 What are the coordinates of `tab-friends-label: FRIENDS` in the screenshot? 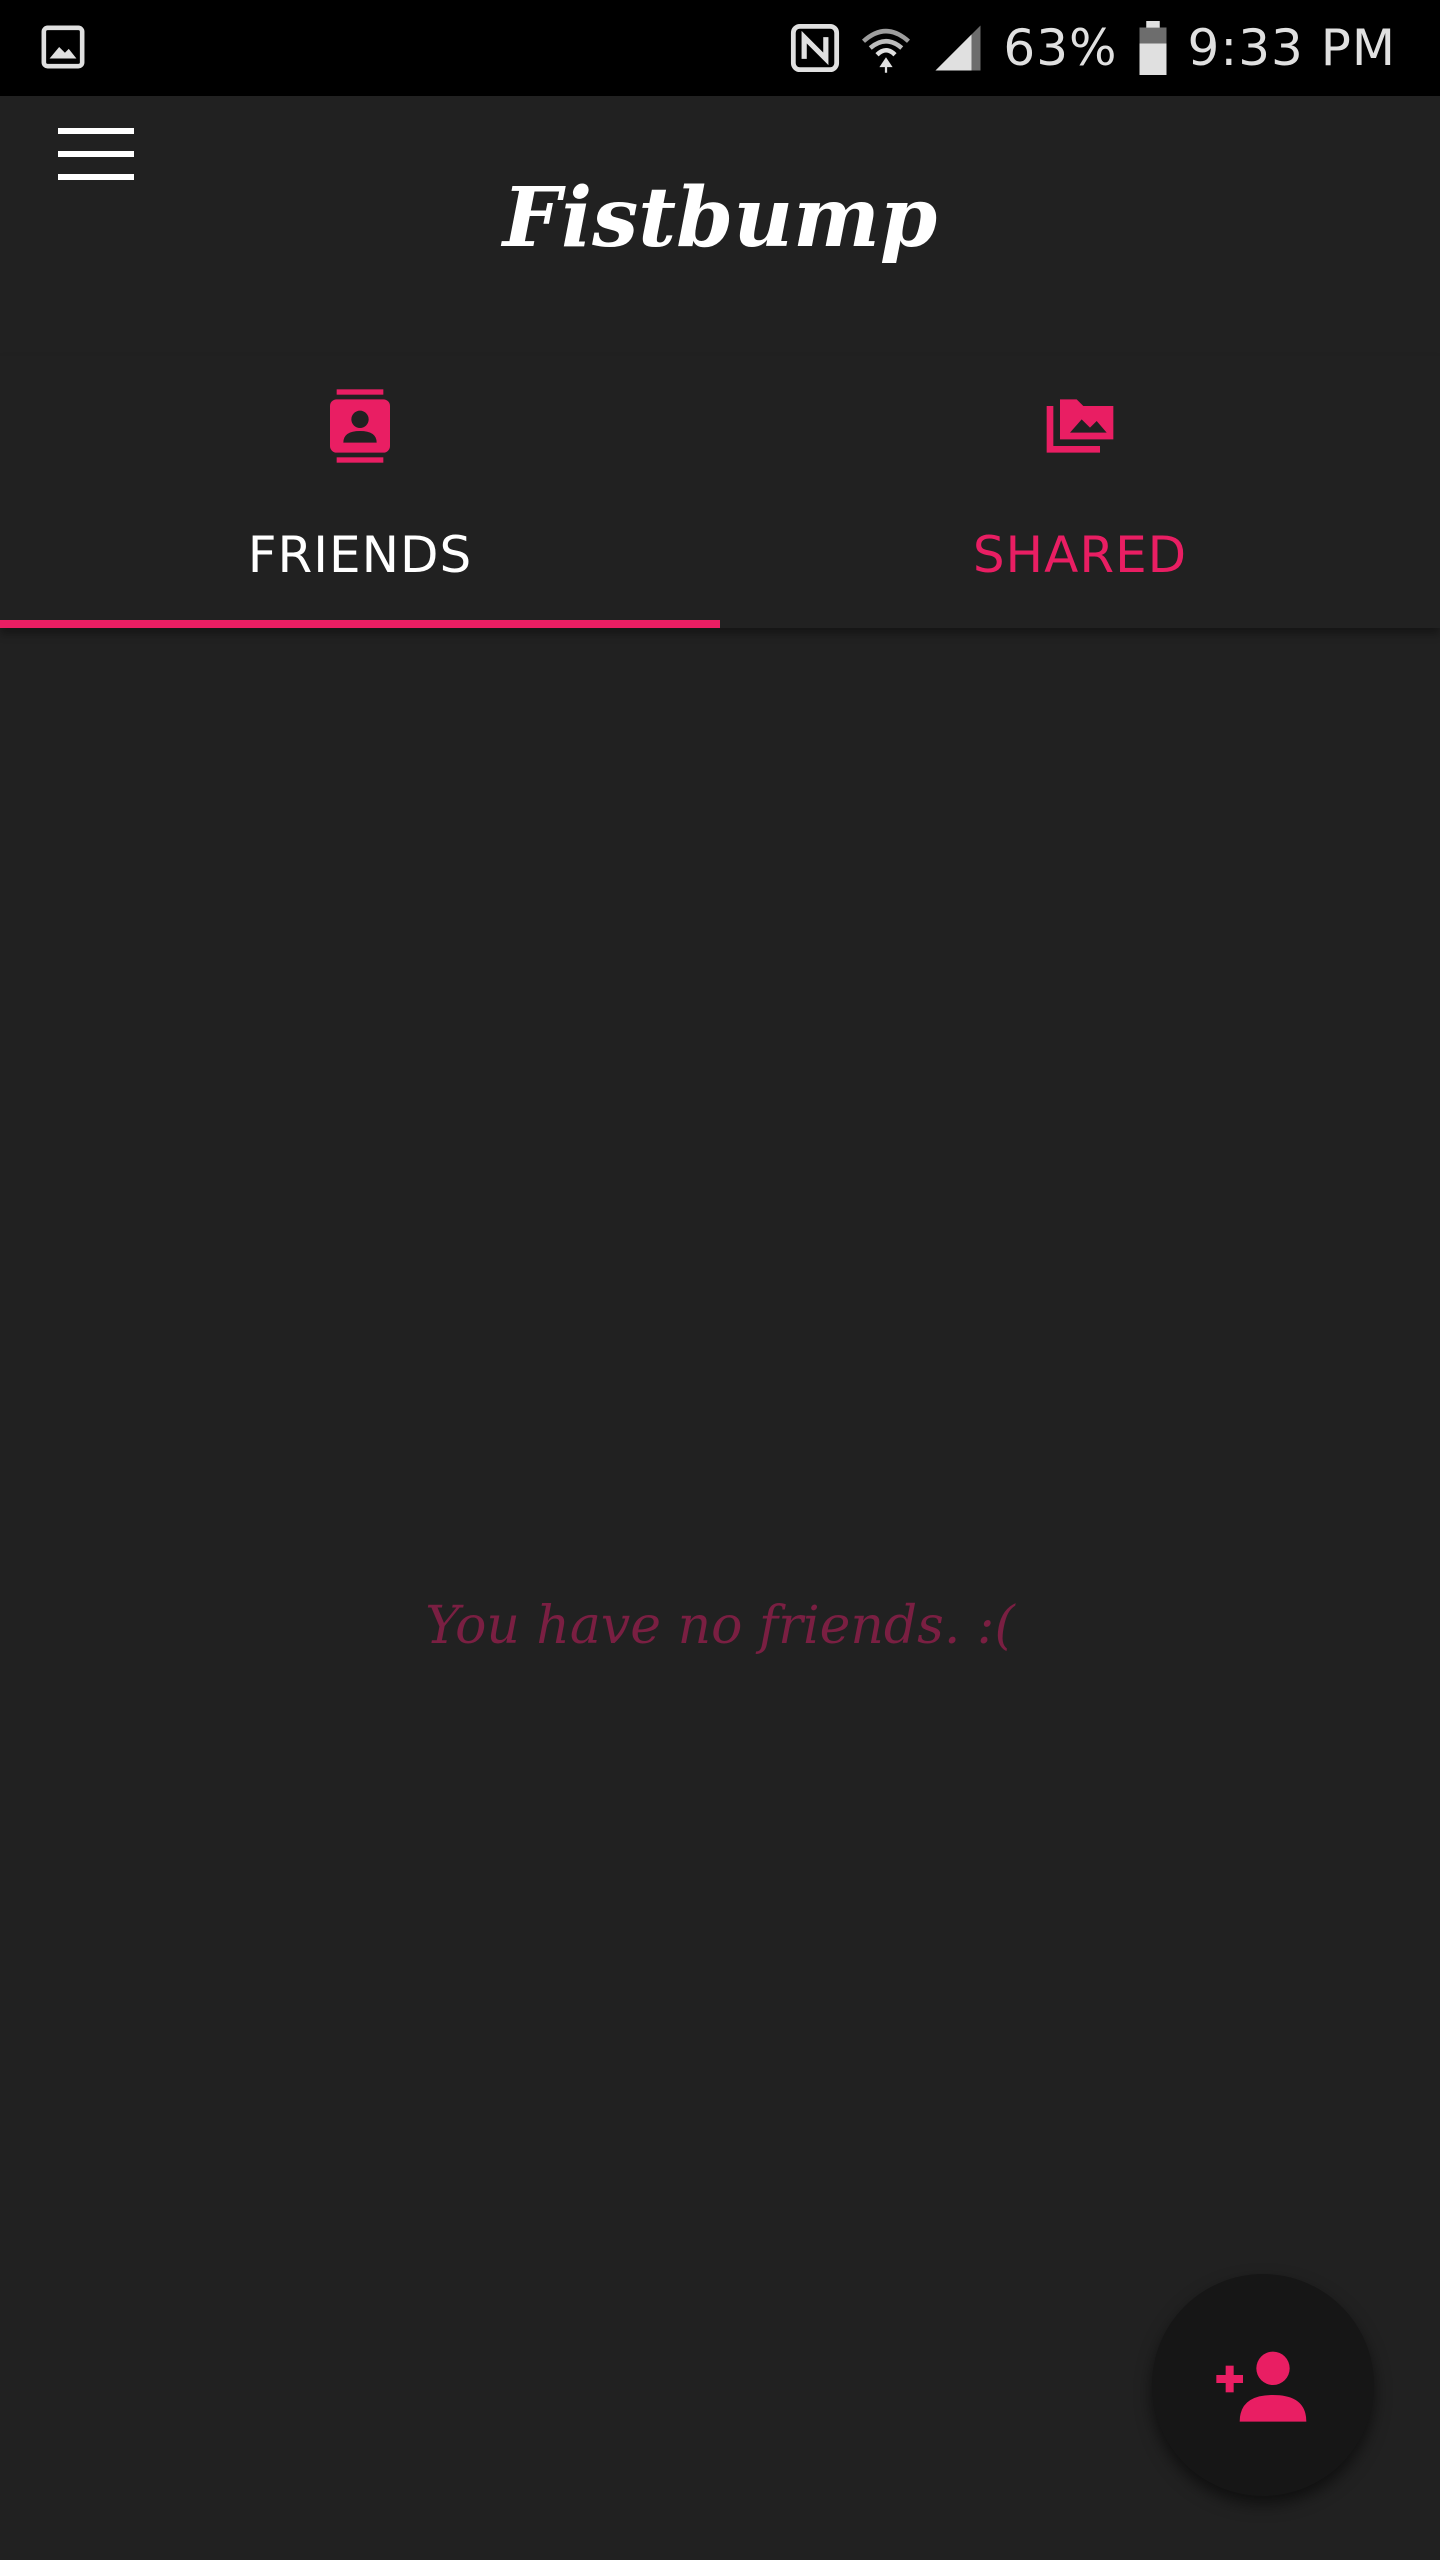 It's located at (360, 555).